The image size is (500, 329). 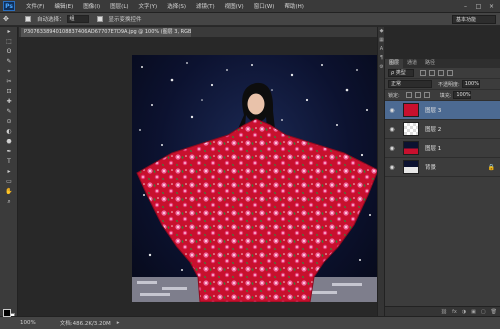 I want to click on layer-filter-select: ρ 类型, so click(x=401, y=73).